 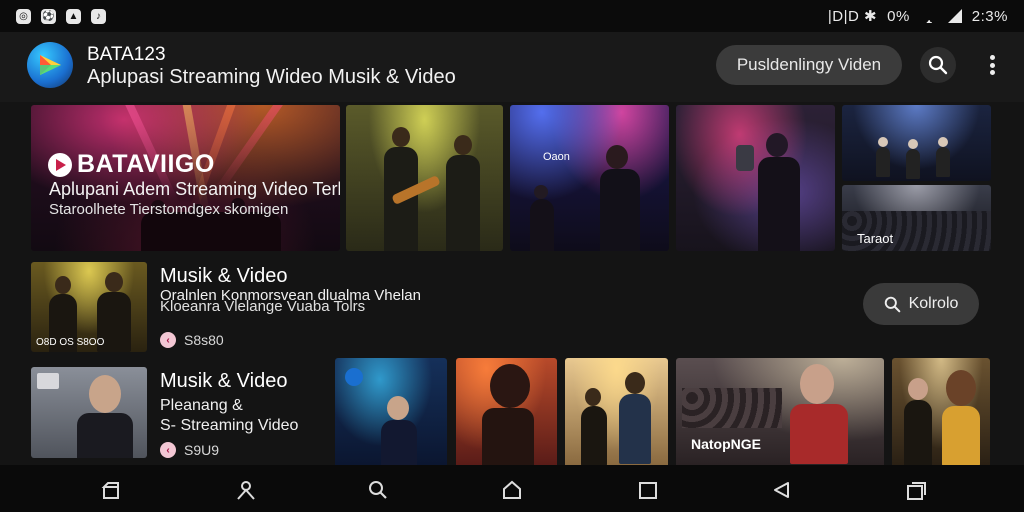 What do you see at coordinates (229, 425) in the screenshot?
I see `row2-description-line2: S- Streaming Video` at bounding box center [229, 425].